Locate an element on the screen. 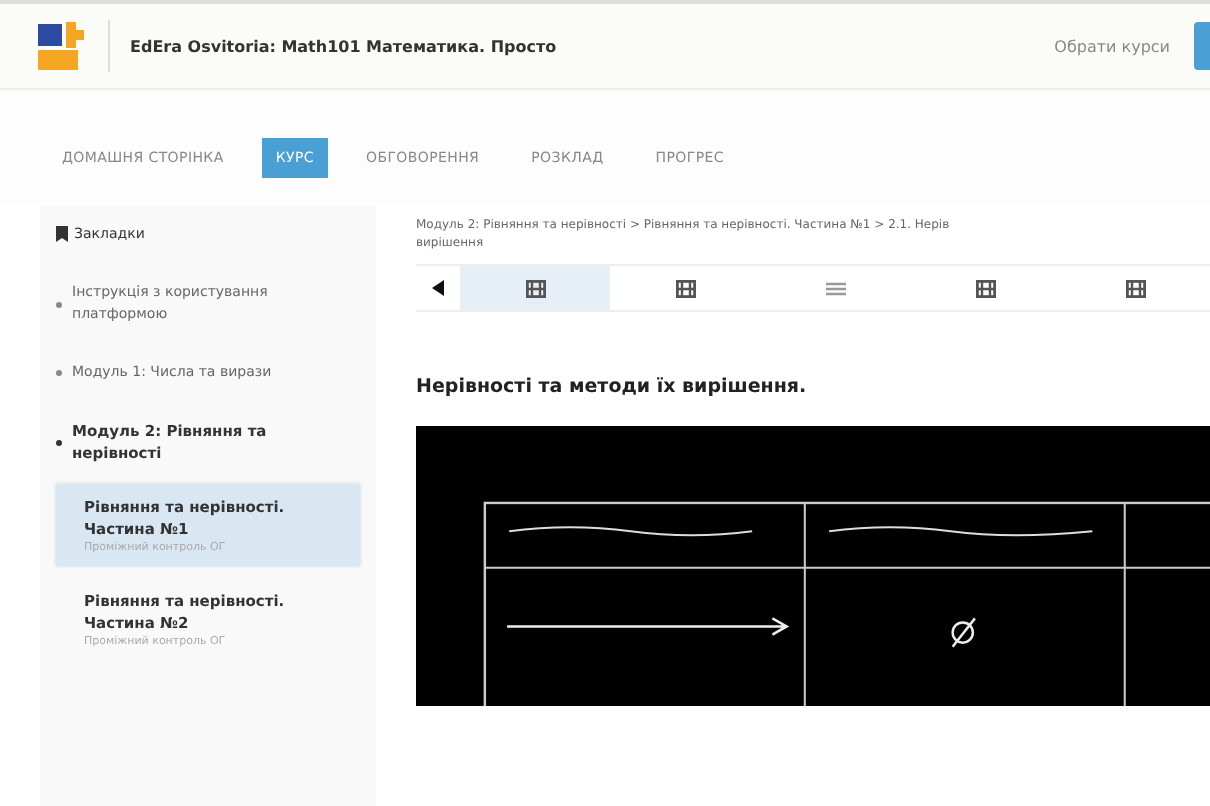  unit-tab is located at coordinates (535, 288).